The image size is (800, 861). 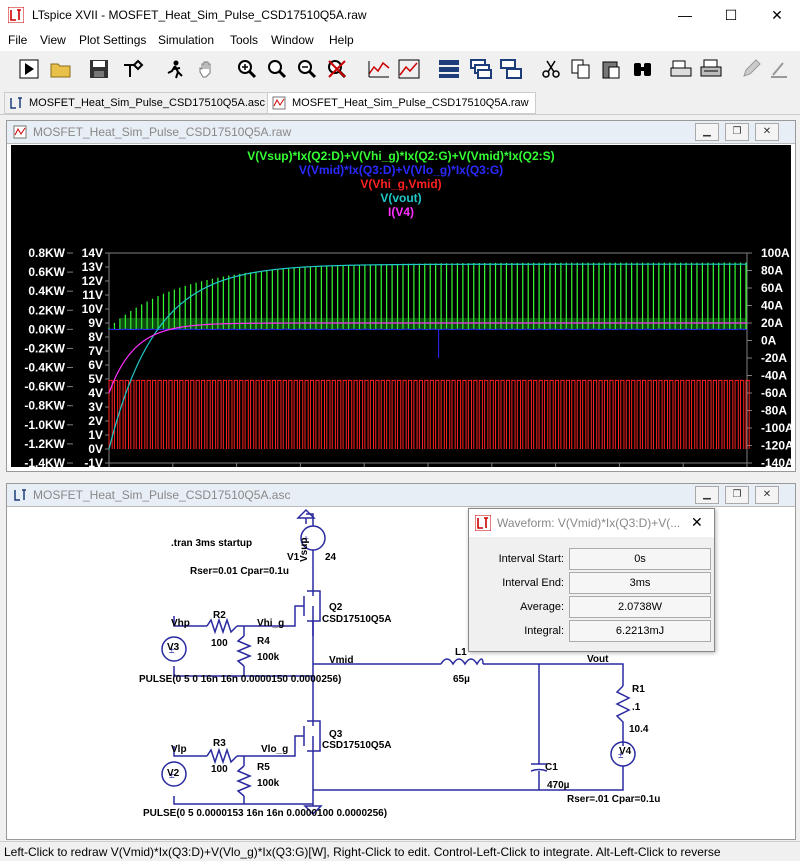 I want to click on r4-value: 100k, so click(x=268, y=657).